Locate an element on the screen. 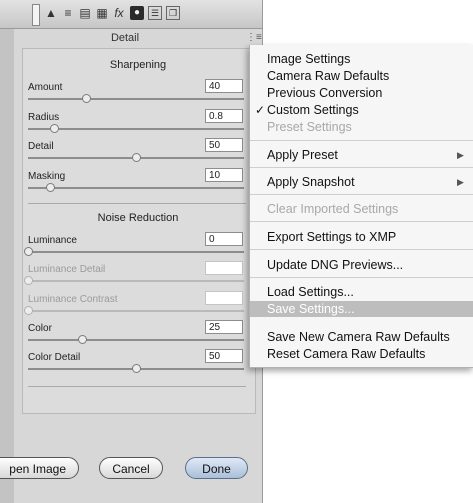  section-divider is located at coordinates (137, 203).